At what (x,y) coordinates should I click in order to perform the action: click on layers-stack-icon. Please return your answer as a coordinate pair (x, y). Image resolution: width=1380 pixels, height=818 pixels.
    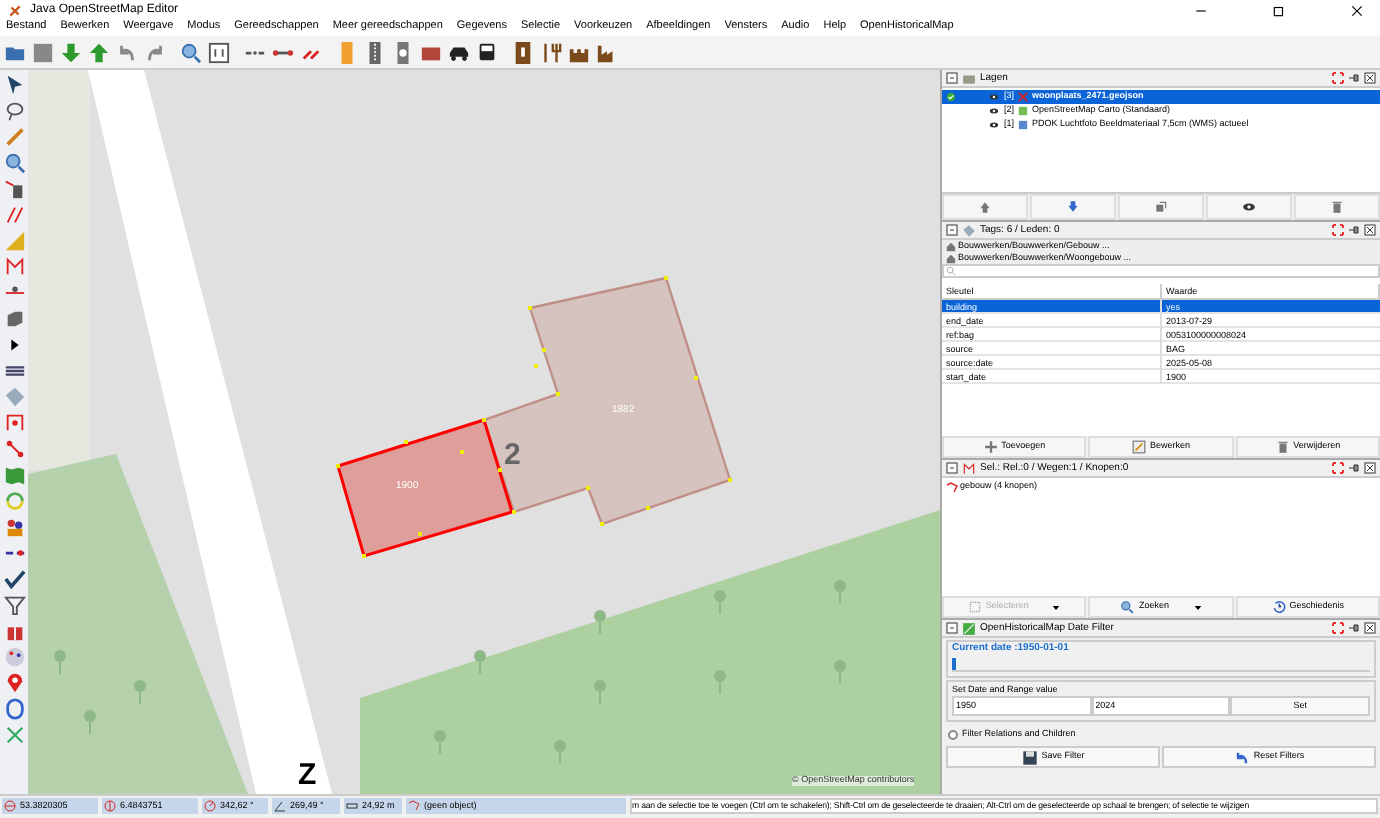
    Looking at the image, I should click on (14, 371).